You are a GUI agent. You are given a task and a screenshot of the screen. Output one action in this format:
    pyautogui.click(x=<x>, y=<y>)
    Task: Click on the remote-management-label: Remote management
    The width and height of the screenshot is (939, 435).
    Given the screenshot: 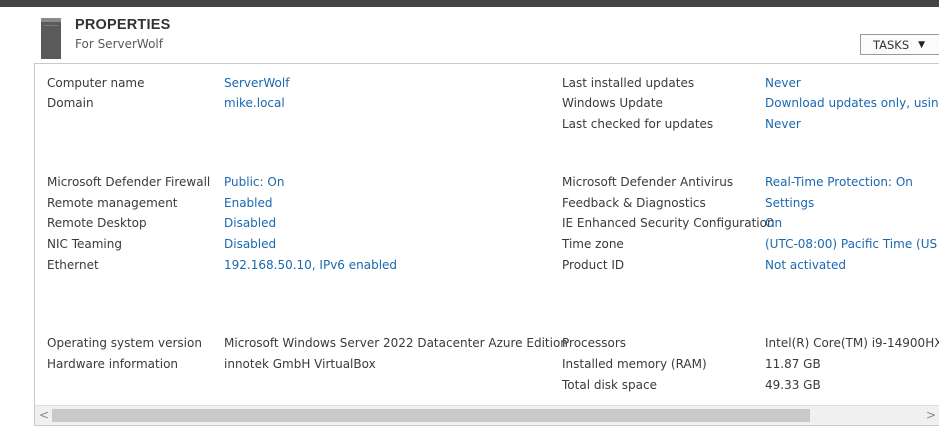 What is the action you would take?
    pyautogui.click(x=112, y=203)
    